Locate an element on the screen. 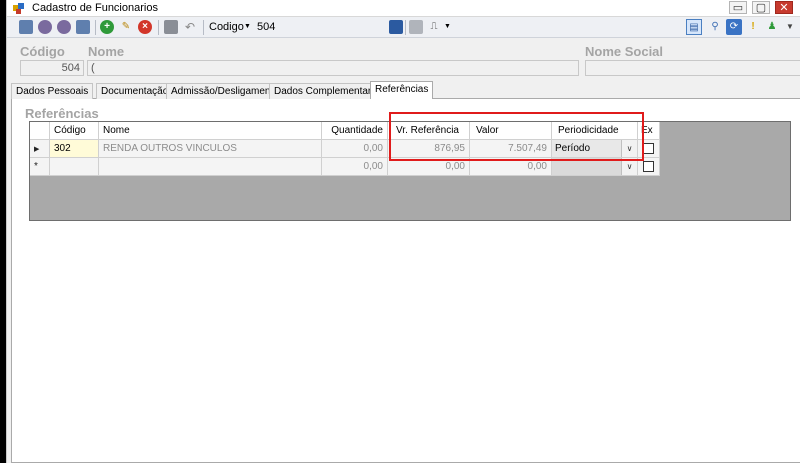 The width and height of the screenshot is (800, 463). periodicidade-value: Período is located at coordinates (573, 148).